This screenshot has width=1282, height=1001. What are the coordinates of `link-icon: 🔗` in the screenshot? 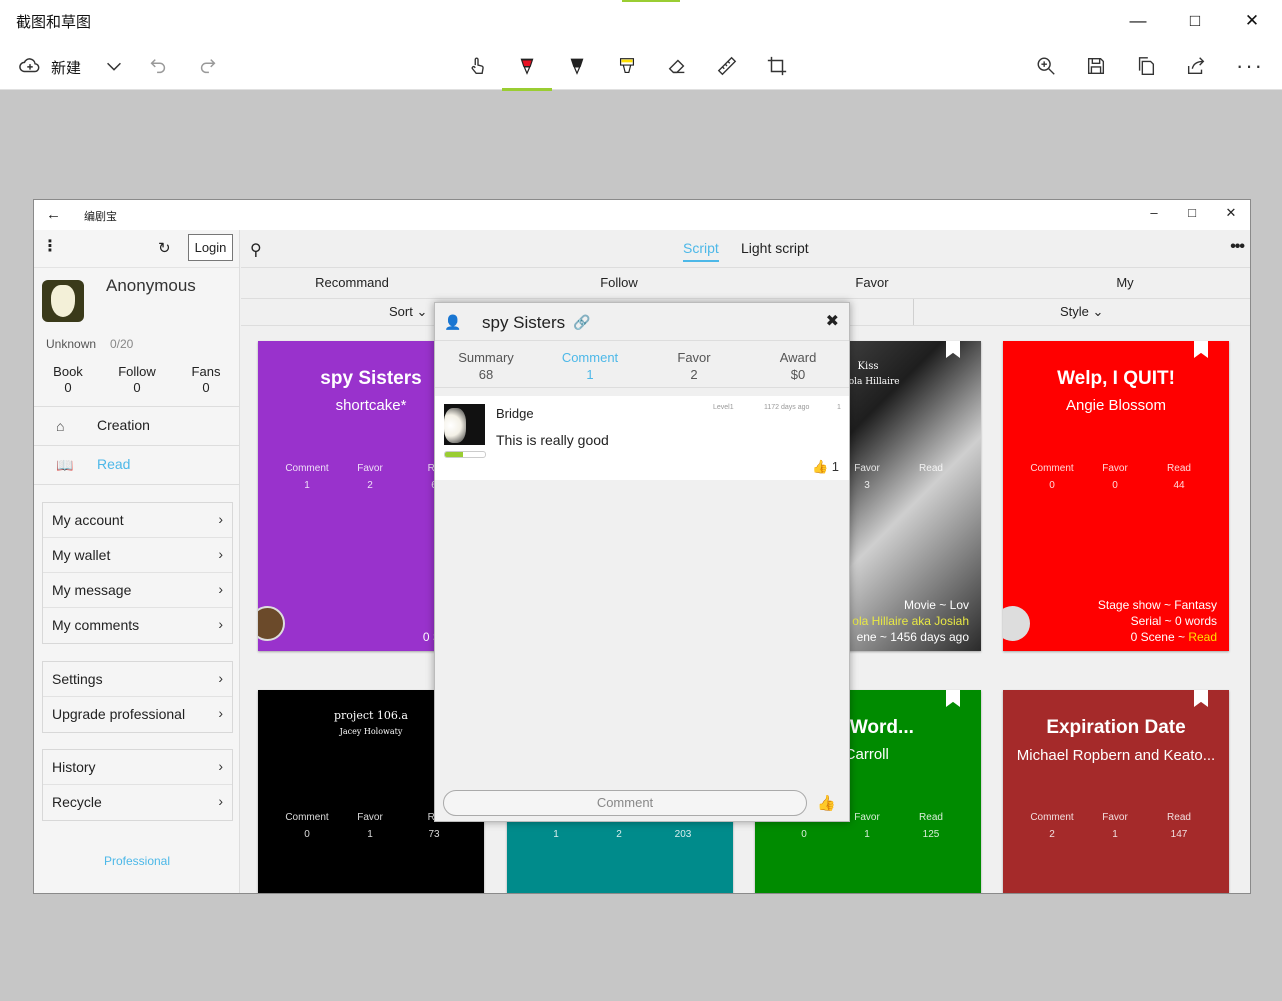 It's located at (581, 322).